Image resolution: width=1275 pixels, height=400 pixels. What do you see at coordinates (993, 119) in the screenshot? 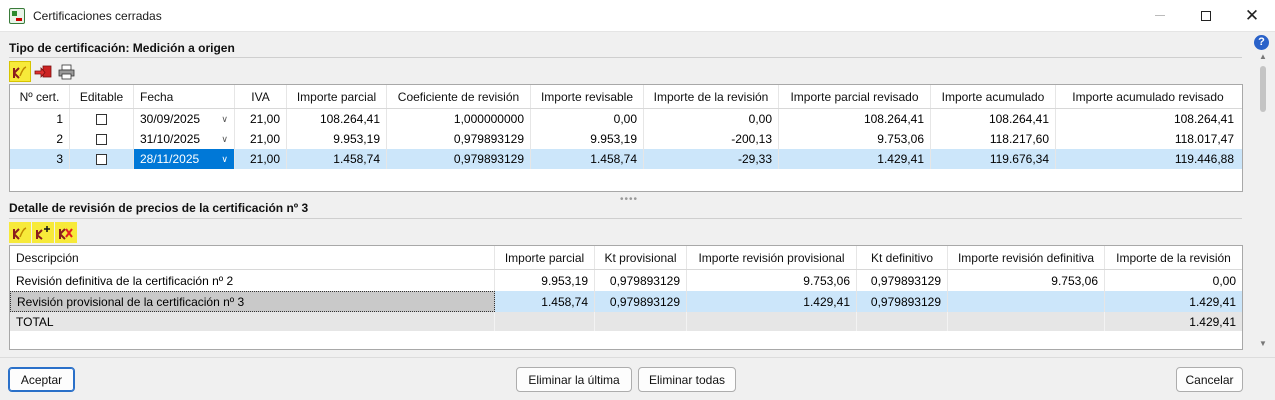
I see `importe-acumulado: 108.264,41` at bounding box center [993, 119].